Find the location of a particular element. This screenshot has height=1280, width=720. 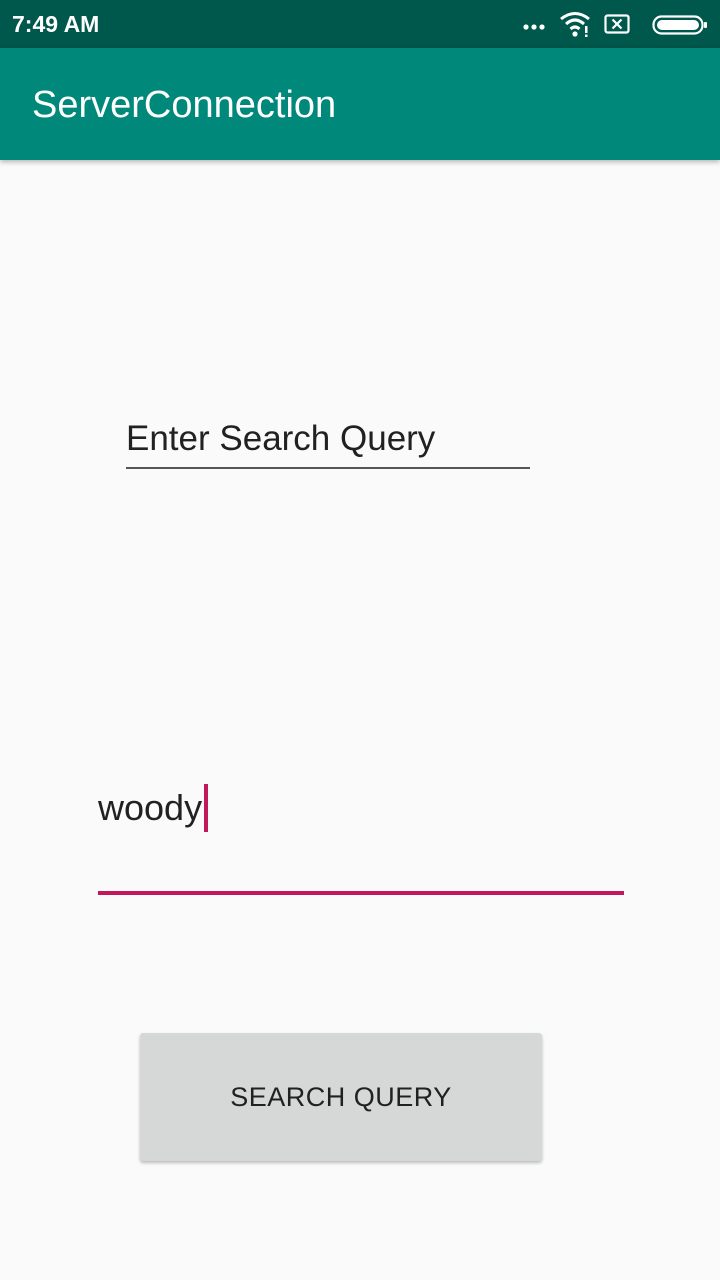

wifi-icon is located at coordinates (575, 24).